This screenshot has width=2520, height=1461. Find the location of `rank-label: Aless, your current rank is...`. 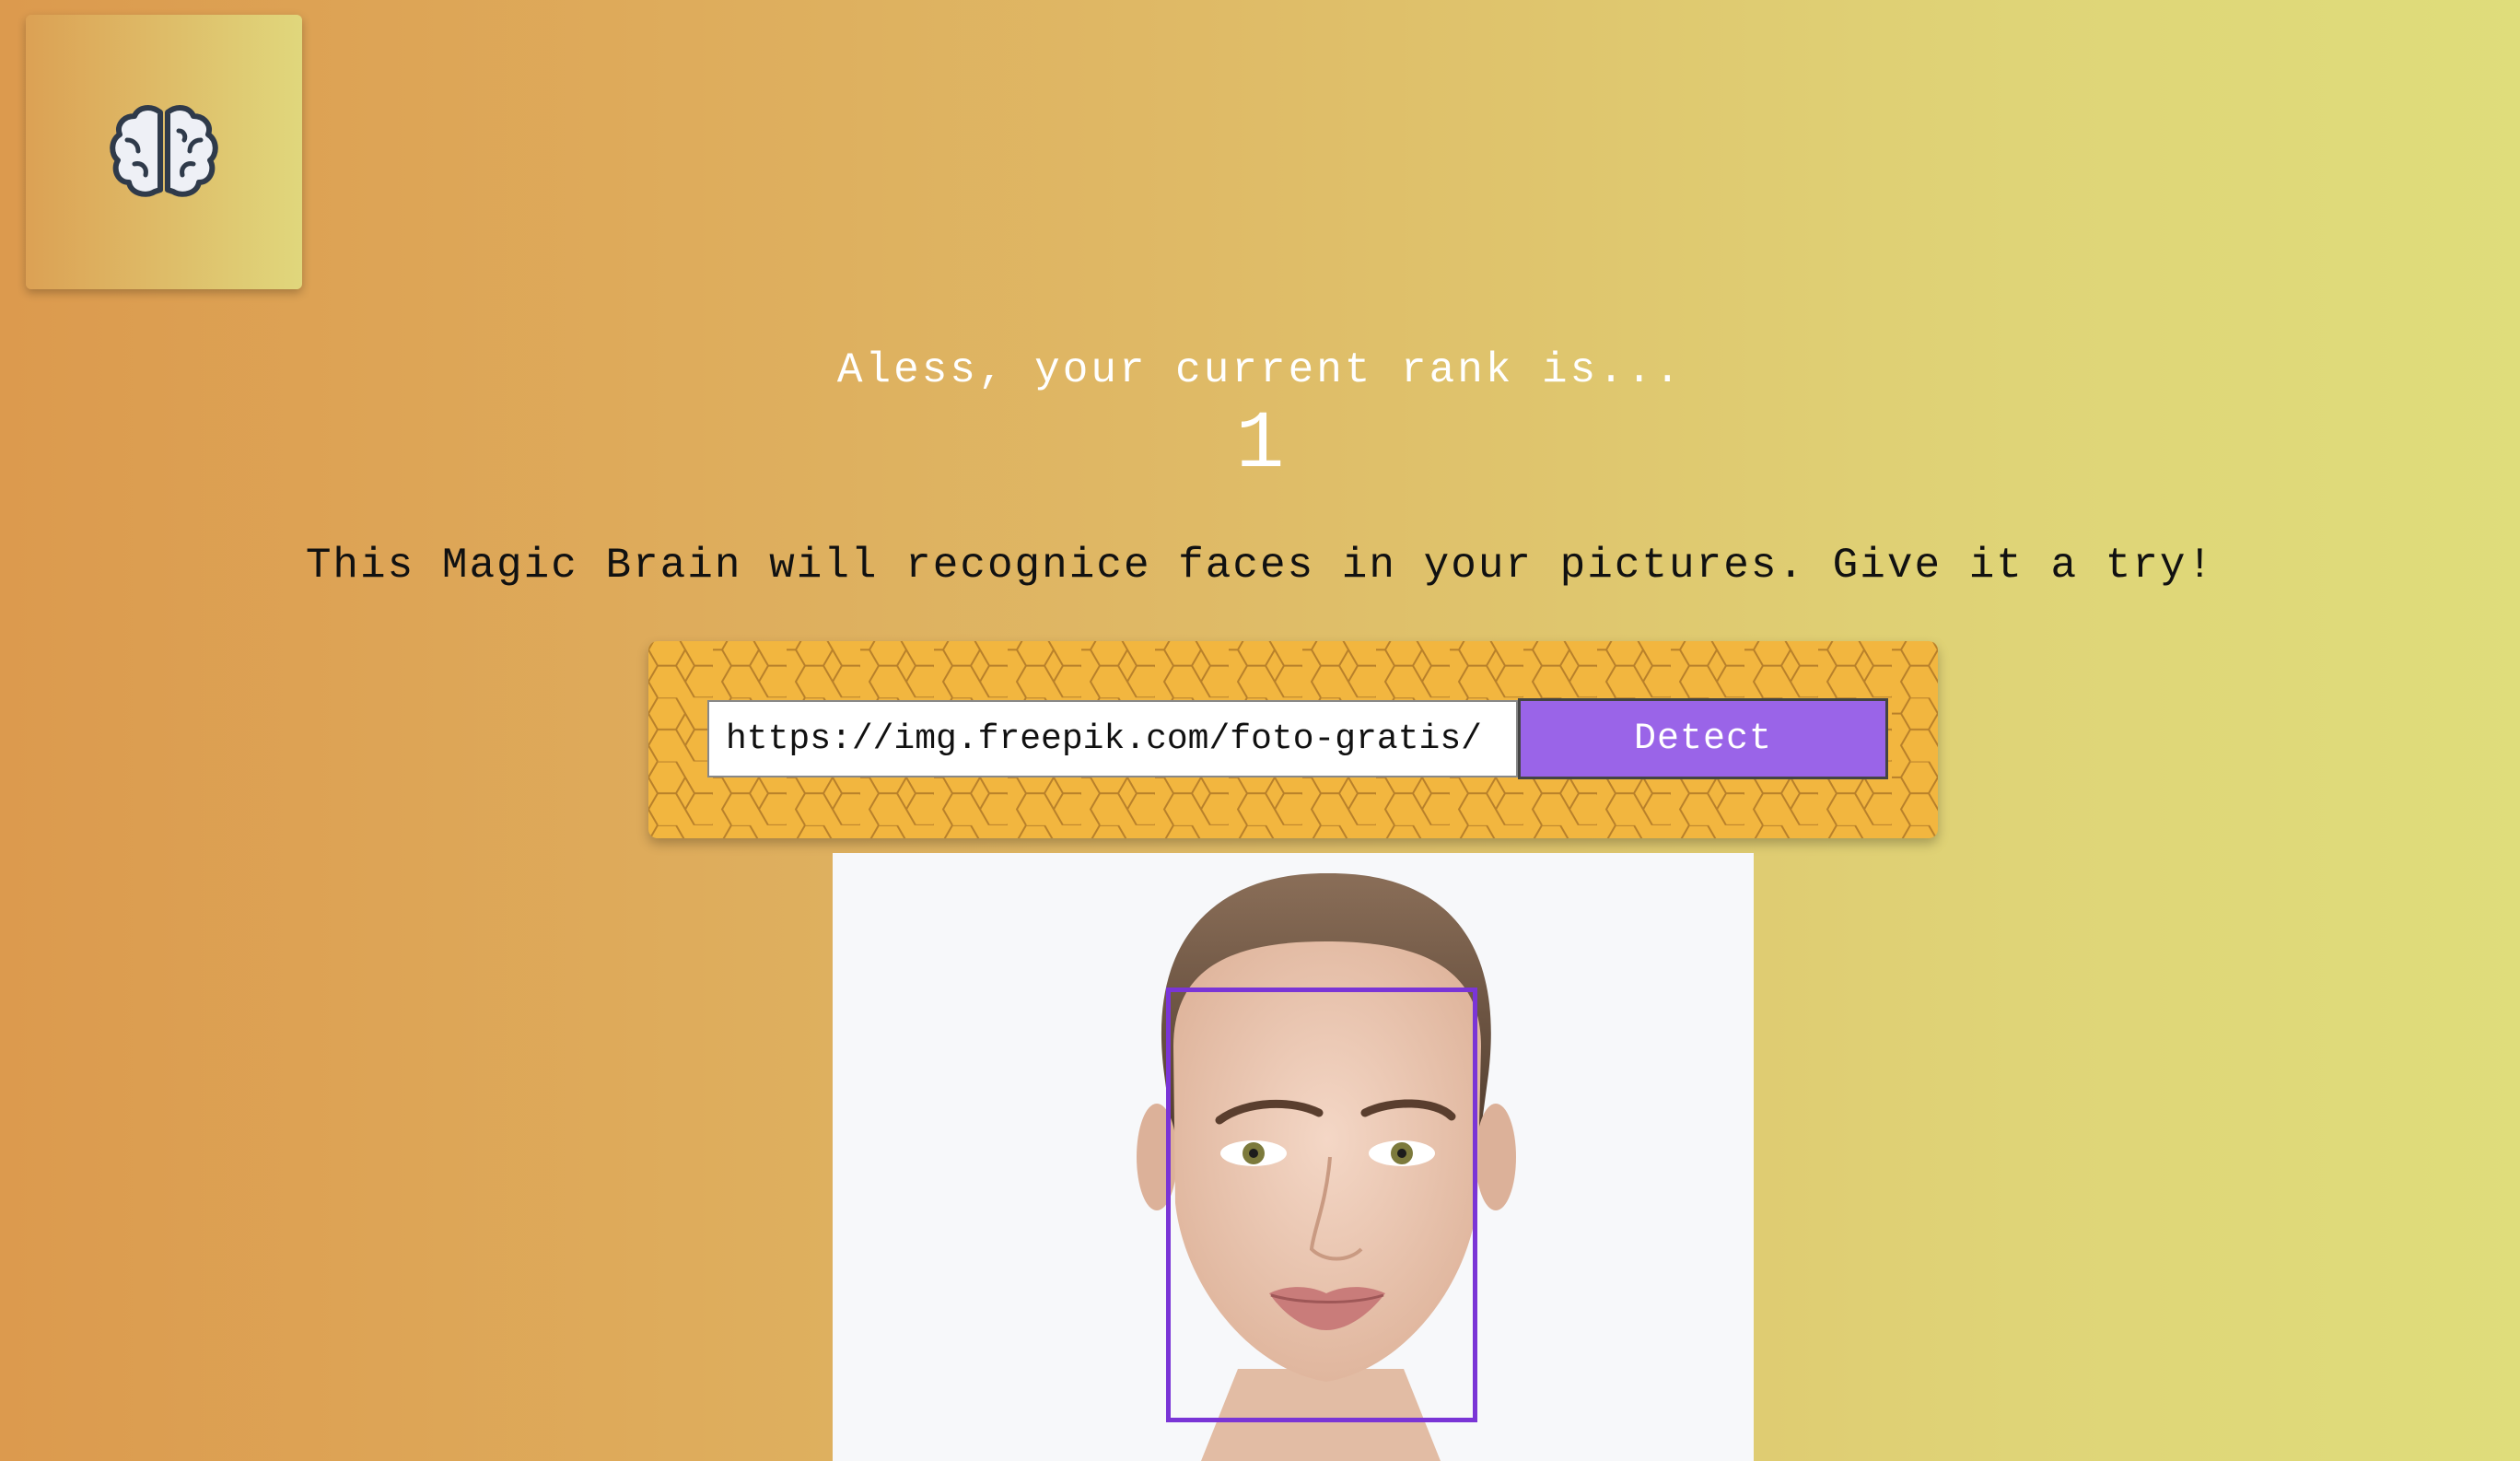

rank-label: Aless, your current rank is... is located at coordinates (1260, 370).